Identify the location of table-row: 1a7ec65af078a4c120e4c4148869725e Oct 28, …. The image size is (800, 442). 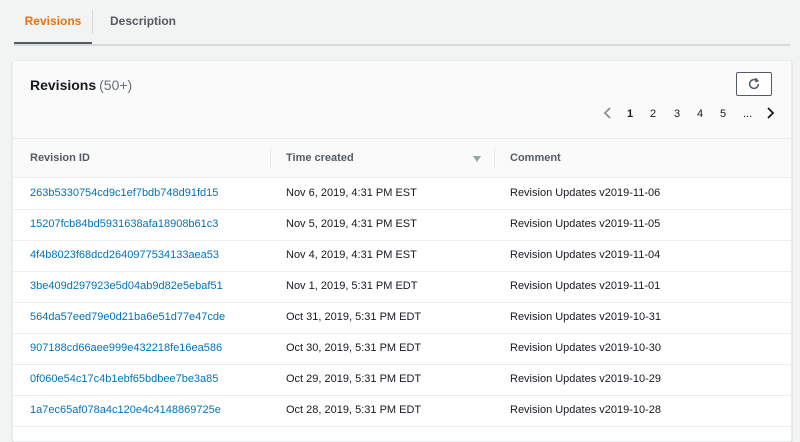
(402, 411).